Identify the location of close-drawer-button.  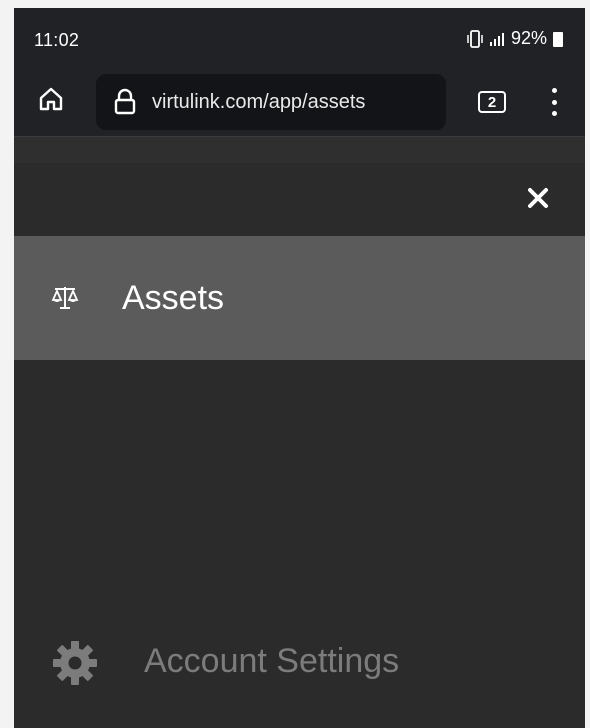
(538, 200).